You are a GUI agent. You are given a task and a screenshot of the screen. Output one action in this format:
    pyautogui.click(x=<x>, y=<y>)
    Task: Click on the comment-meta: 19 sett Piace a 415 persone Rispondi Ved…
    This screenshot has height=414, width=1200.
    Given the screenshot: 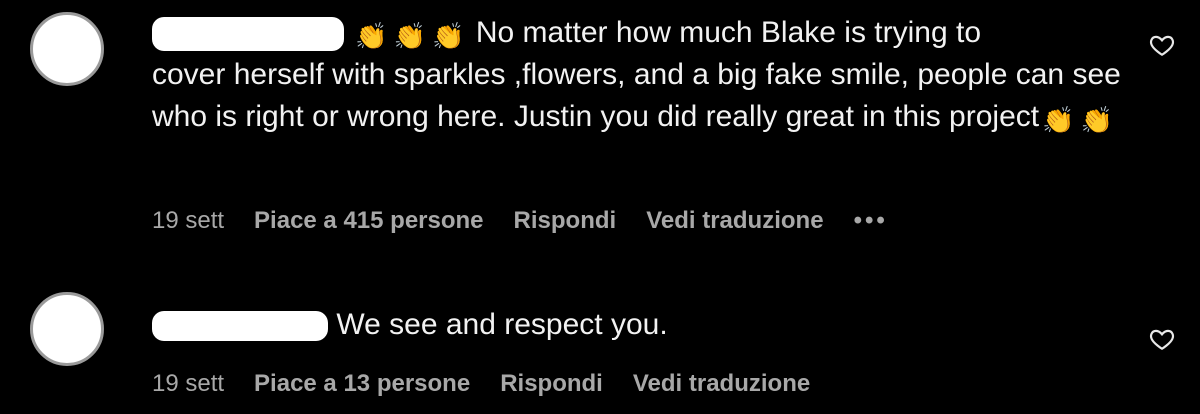 What is the action you would take?
    pyautogui.click(x=520, y=221)
    